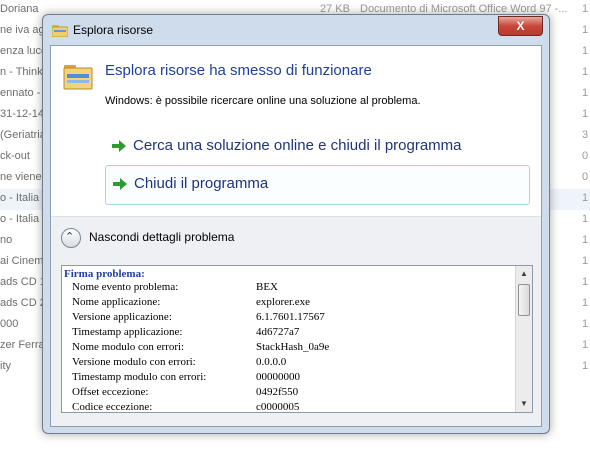 The height and width of the screenshot is (456, 590). I want to click on detail-key: Nome modulo con errori:, so click(128, 347).